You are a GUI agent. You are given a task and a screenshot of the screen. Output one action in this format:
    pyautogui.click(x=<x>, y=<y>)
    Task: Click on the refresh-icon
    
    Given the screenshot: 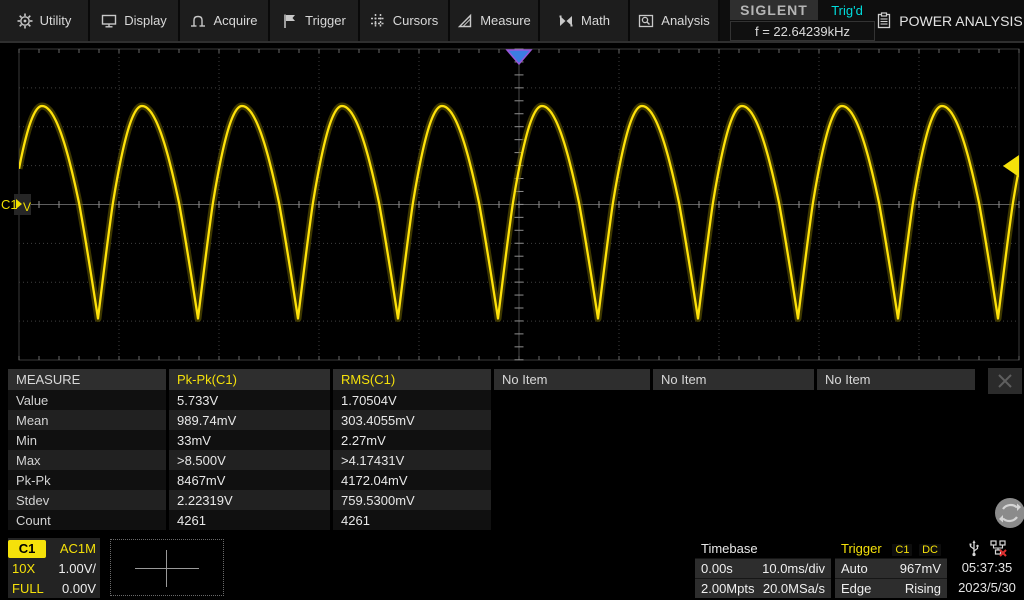 What is the action you would take?
    pyautogui.click(x=1009, y=513)
    